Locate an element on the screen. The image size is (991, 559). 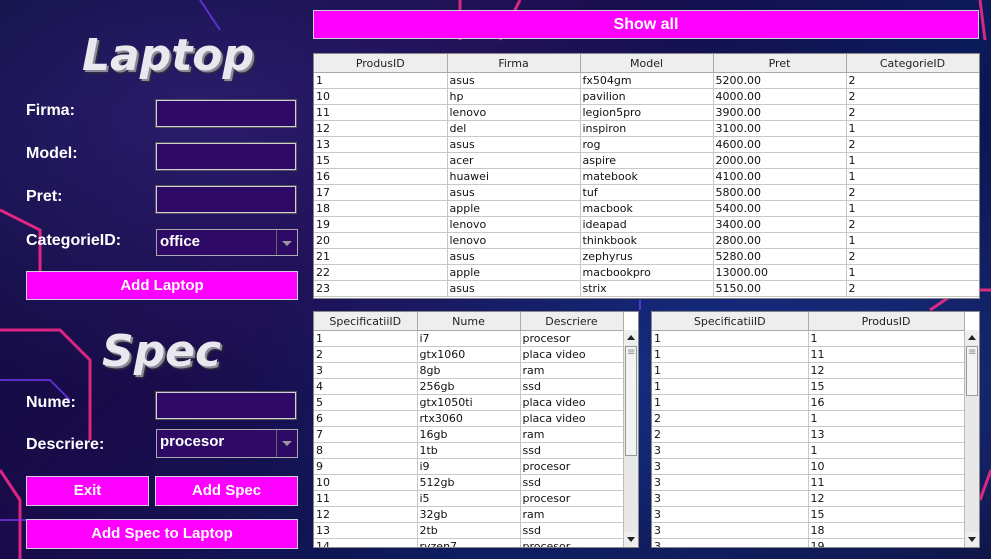
table-cell: zephyrus is located at coordinates (647, 256).